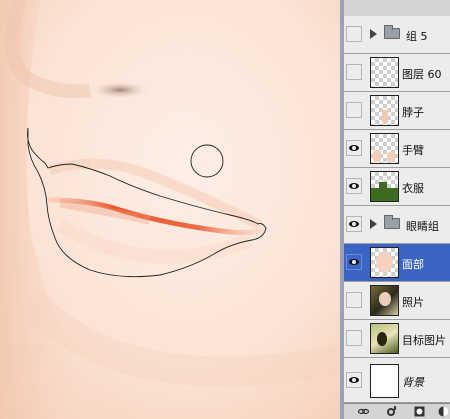 Image resolution: width=450 pixels, height=419 pixels. Describe the element at coordinates (391, 411) in the screenshot. I see `fx-icon` at that location.